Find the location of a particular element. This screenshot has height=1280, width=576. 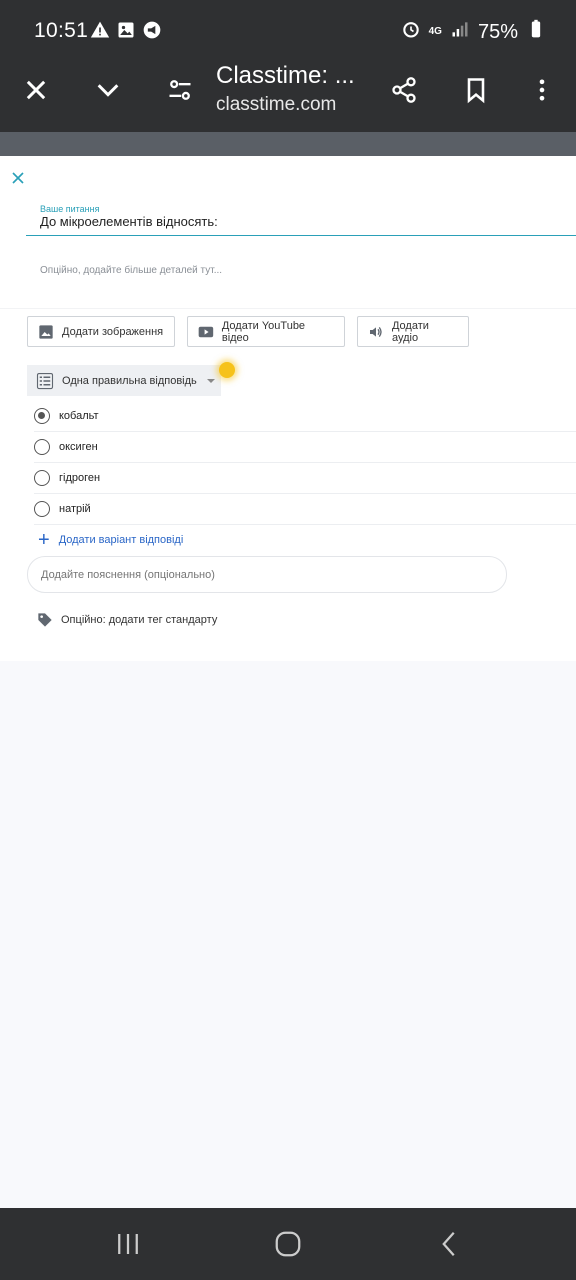

battery-icon is located at coordinates (536, 32).